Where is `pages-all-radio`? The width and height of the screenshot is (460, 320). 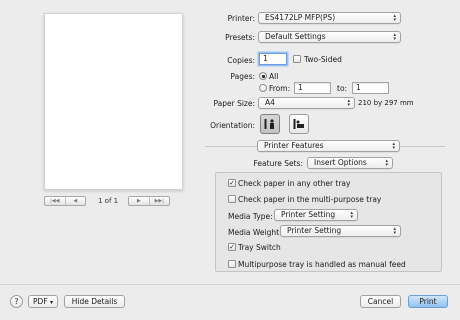 pages-all-radio is located at coordinates (263, 76).